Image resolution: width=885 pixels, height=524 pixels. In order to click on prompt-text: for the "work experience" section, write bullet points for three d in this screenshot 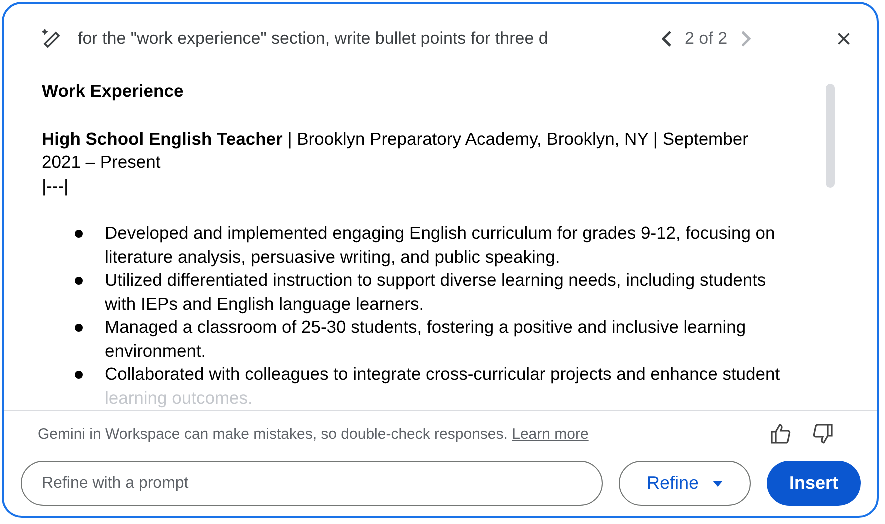, I will do `click(314, 39)`.